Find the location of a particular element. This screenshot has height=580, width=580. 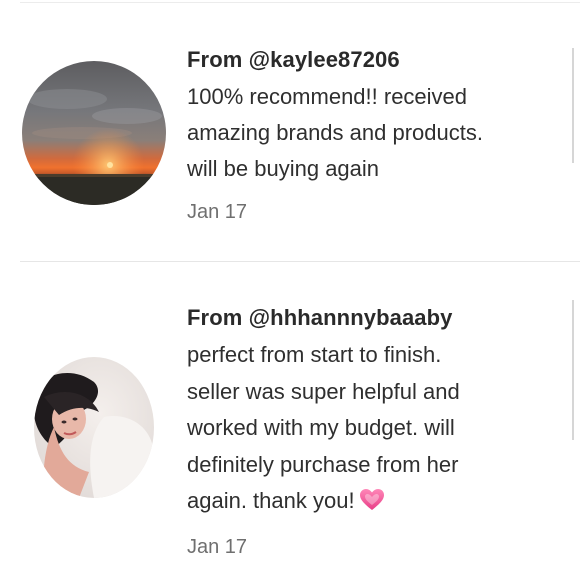

reviewer-handle: From @hhhannnybaaaby is located at coordinates (368, 318).